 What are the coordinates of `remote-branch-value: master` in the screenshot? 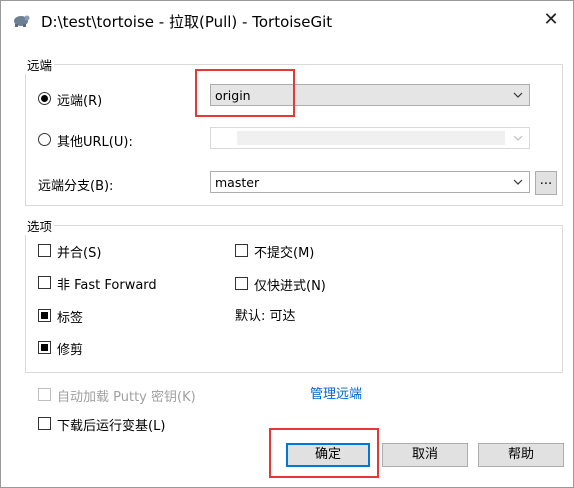 It's located at (237, 182).